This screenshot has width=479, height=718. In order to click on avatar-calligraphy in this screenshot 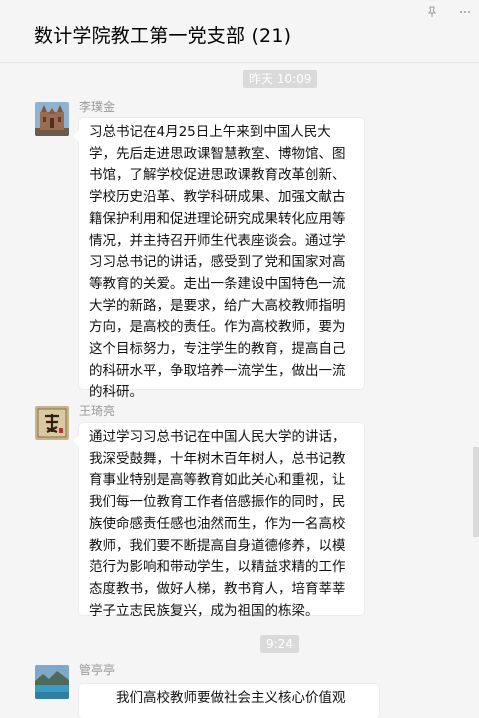, I will do `click(52, 423)`.